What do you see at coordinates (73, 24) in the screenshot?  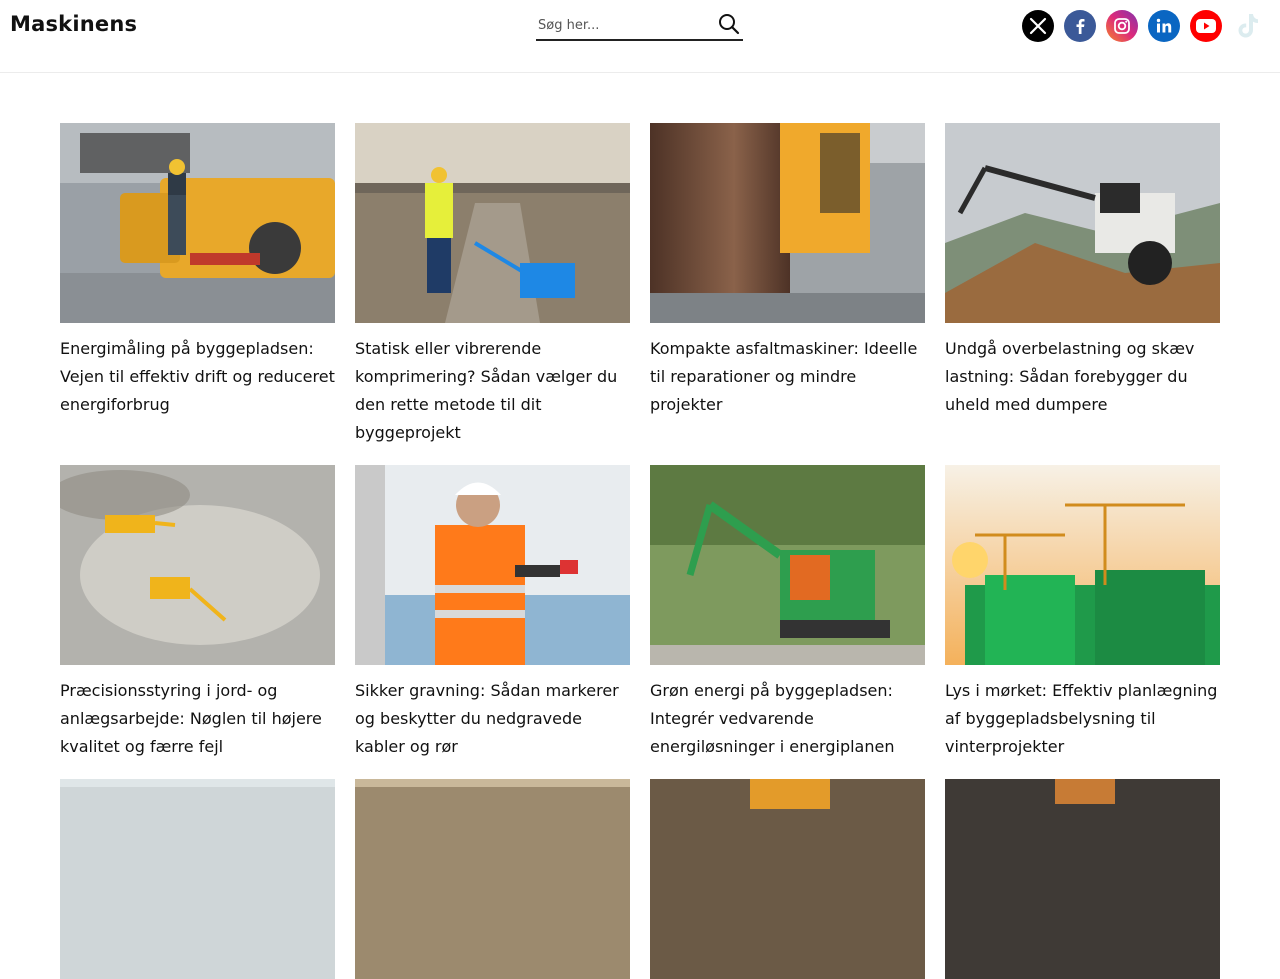 I see `site-logo: Maskinens` at bounding box center [73, 24].